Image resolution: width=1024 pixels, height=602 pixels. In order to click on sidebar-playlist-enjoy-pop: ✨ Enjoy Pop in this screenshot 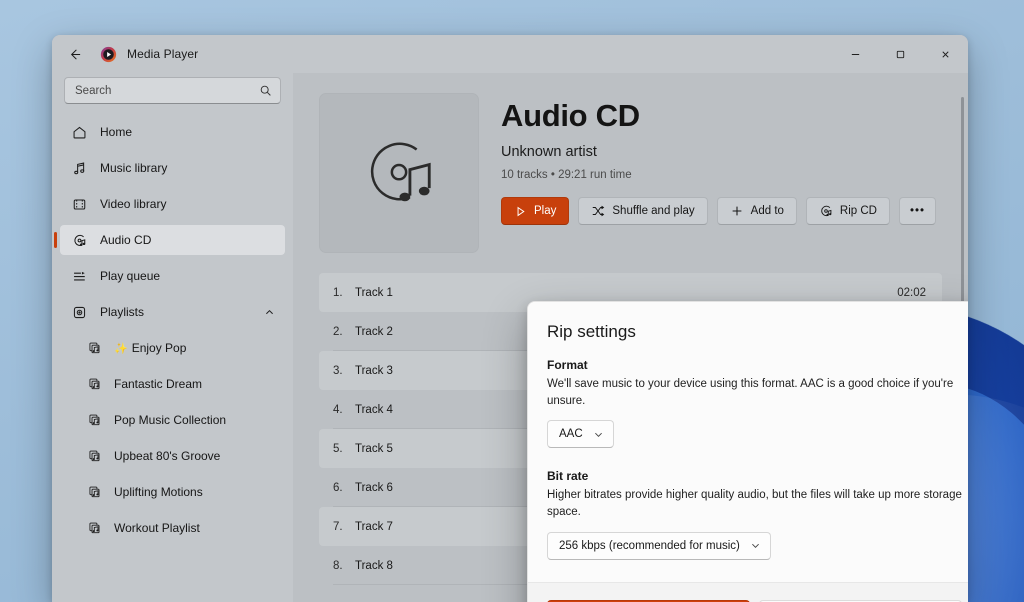, I will do `click(172, 348)`.